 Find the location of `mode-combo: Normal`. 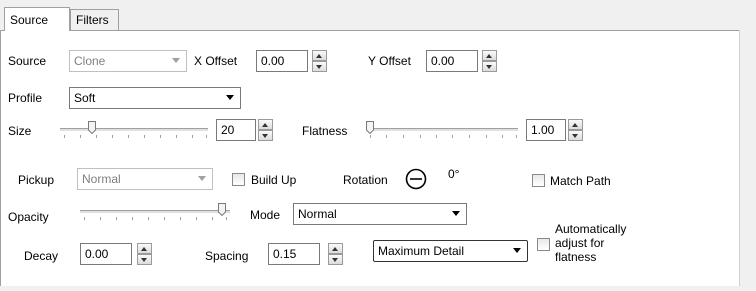

mode-combo: Normal is located at coordinates (380, 214).